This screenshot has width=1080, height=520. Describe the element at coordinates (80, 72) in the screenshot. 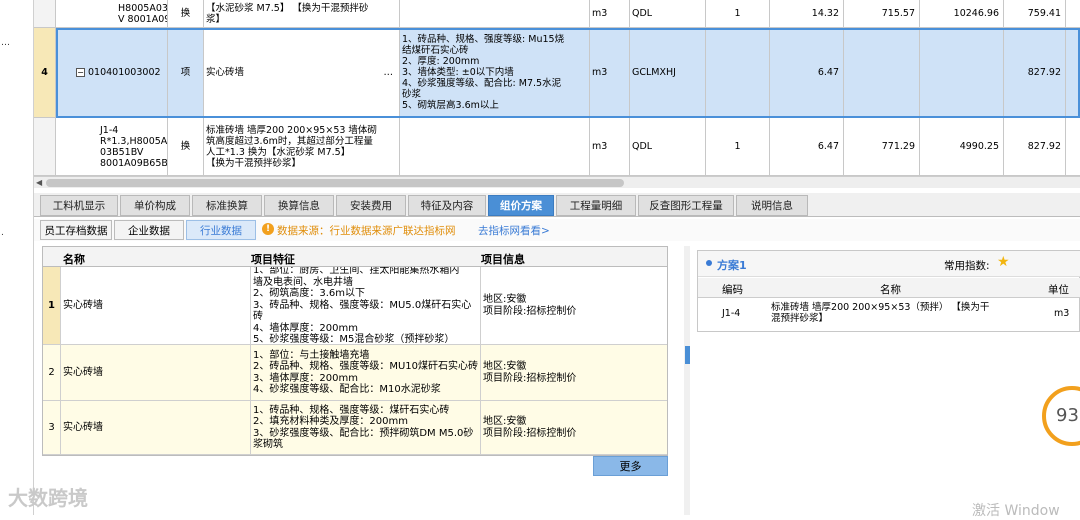

I see `collapse-icon: −` at that location.